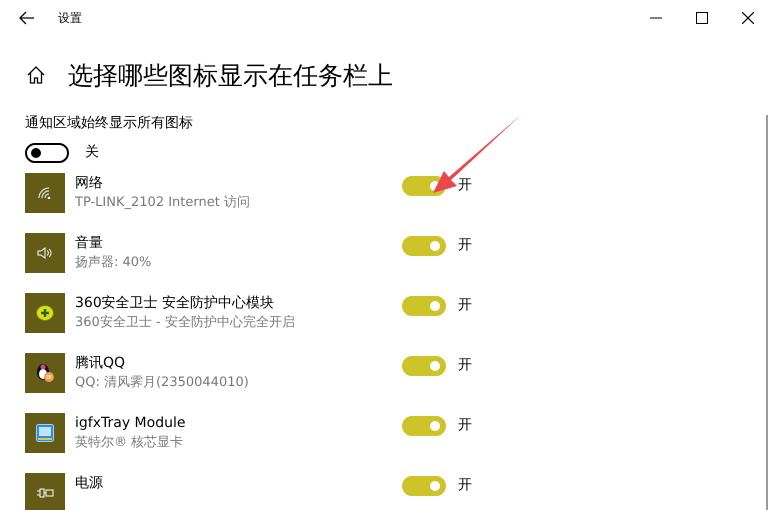 This screenshot has width=771, height=510. Describe the element at coordinates (163, 203) in the screenshot. I see `app-status: TP-LINK_2102 Internet 访问` at that location.